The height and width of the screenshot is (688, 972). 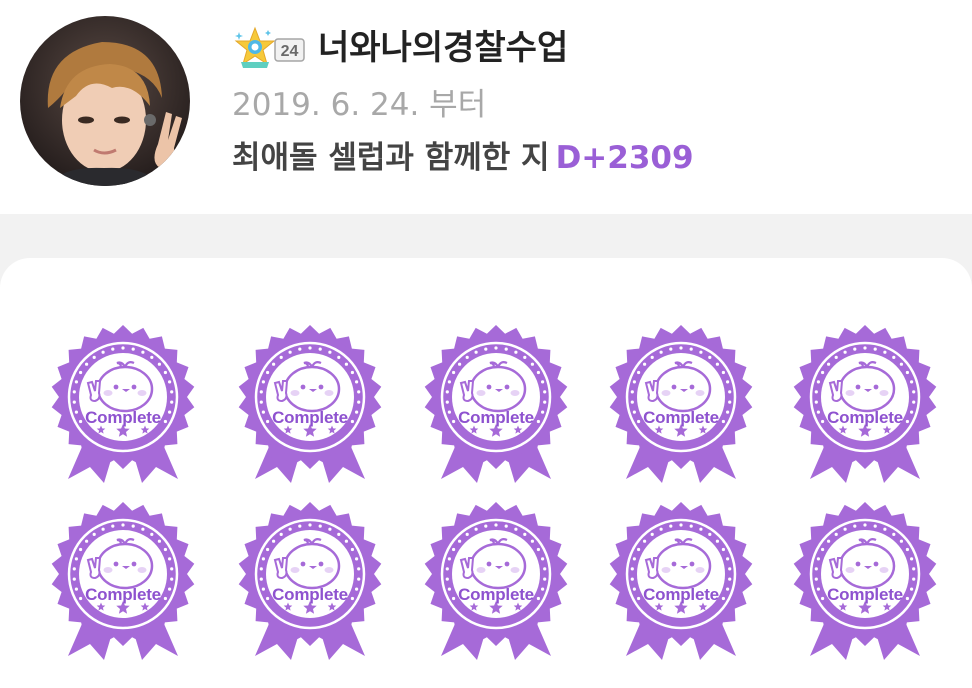 I want to click on dday-line: 최애돌 셀럽과 함께한 지 D+2309, so click(x=463, y=158).